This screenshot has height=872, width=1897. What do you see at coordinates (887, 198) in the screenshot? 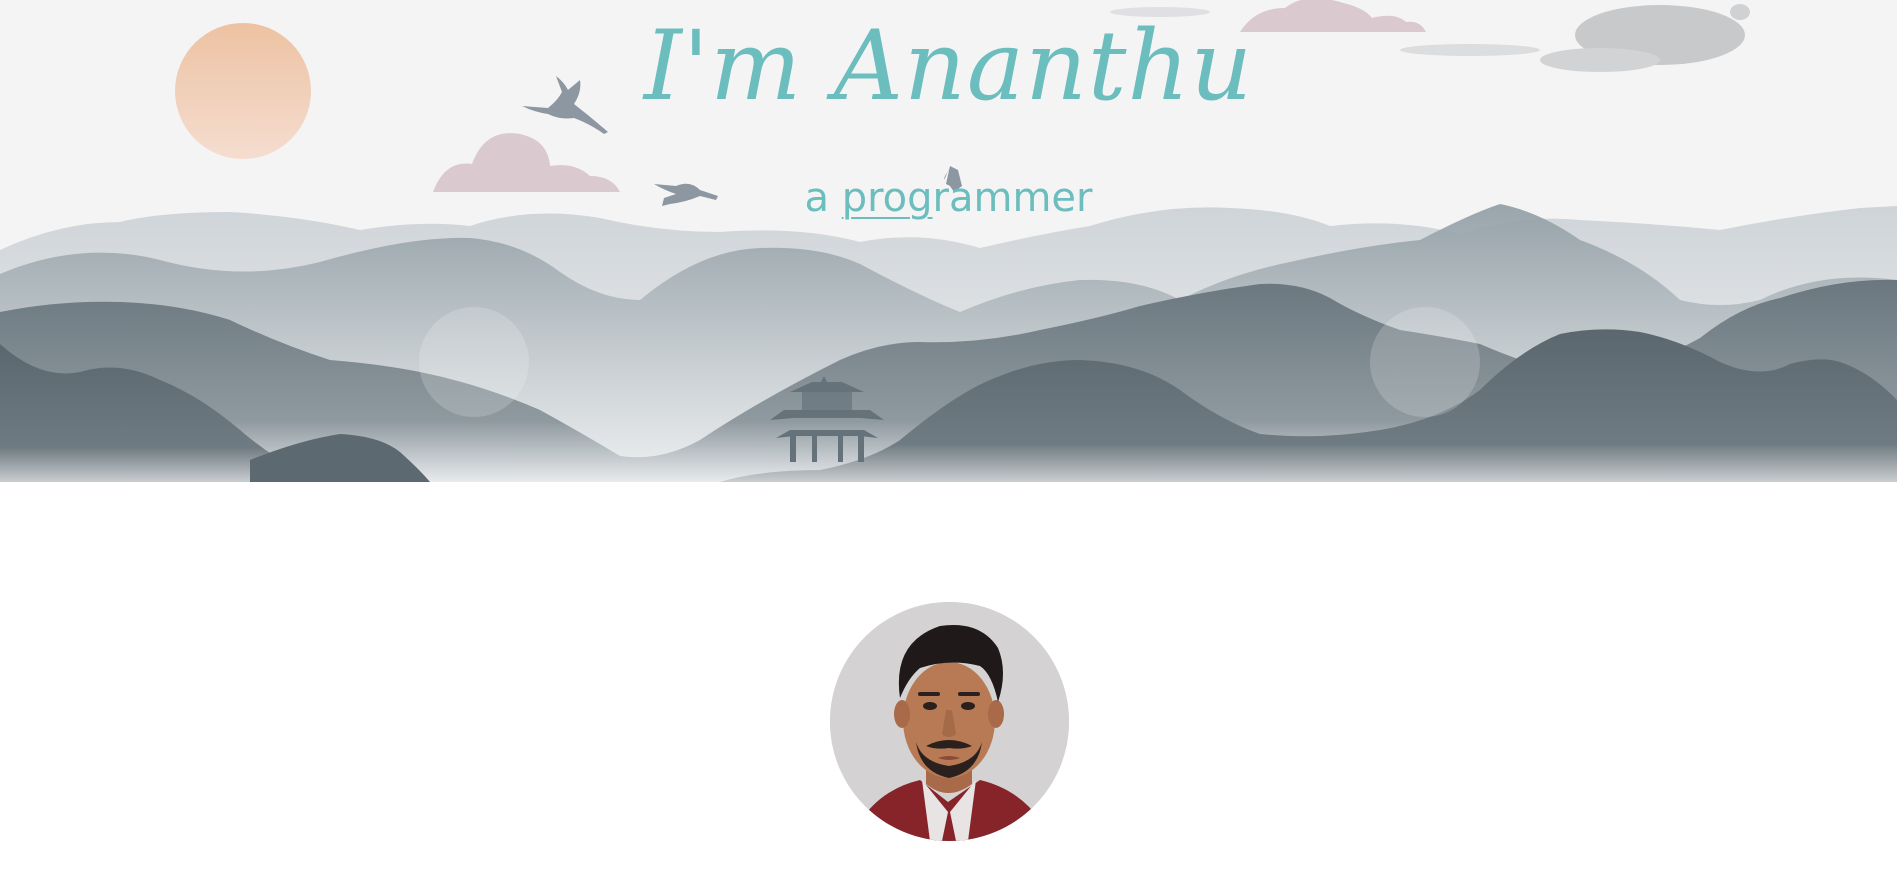
I see `subtitle-underlined: prog` at bounding box center [887, 198].